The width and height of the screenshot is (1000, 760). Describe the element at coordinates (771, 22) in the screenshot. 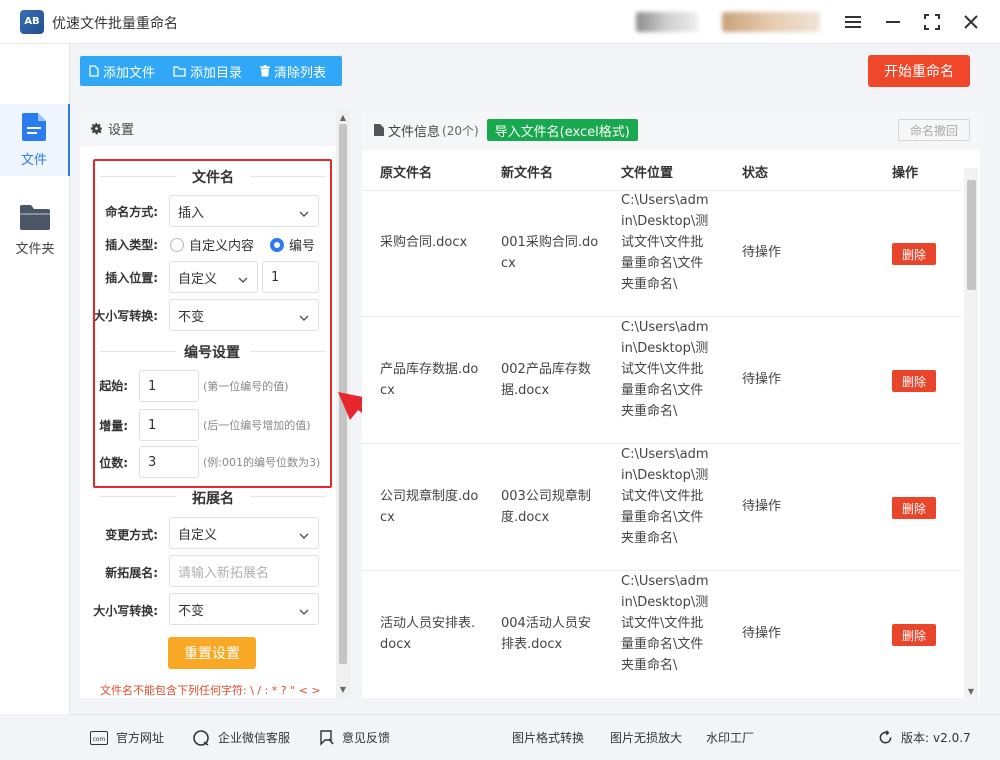

I see `blurred-username` at that location.